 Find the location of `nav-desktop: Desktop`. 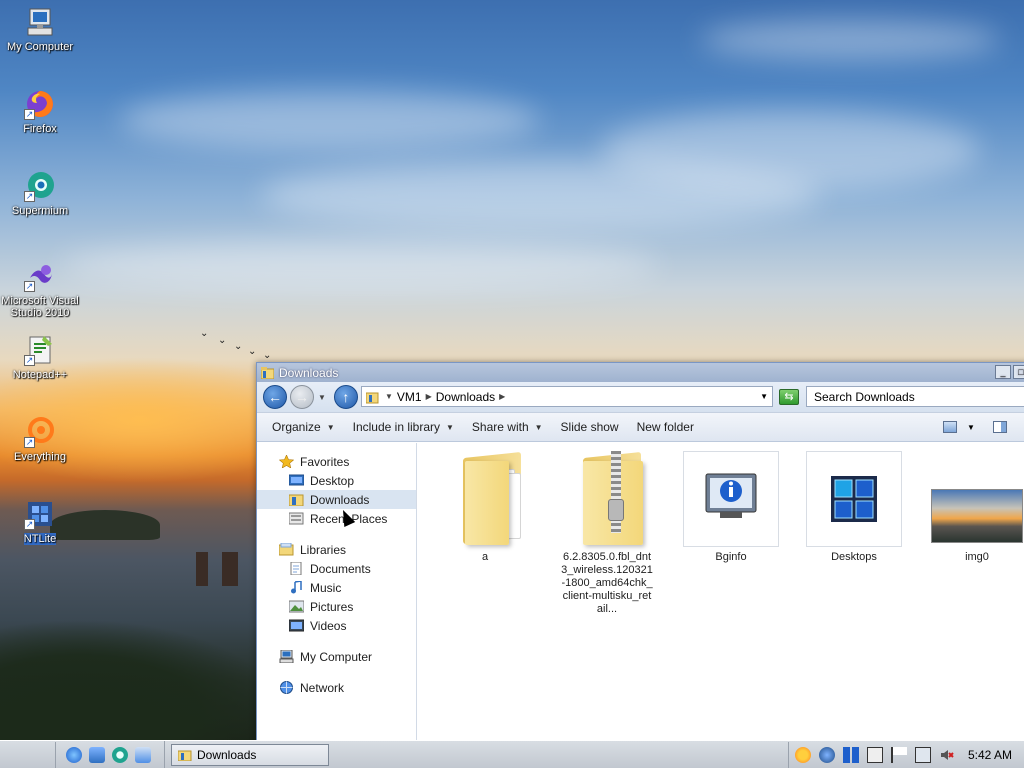

nav-desktop: Desktop is located at coordinates (336, 480).